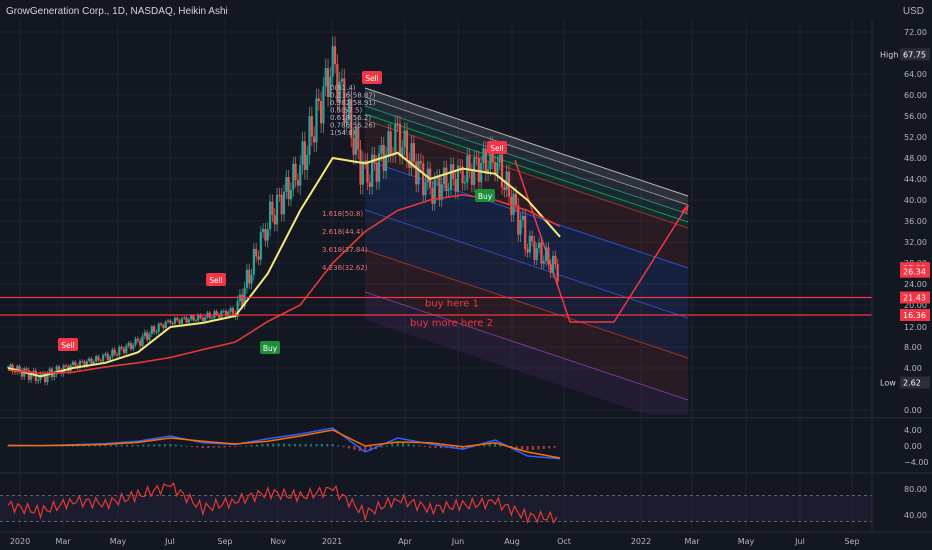 The image size is (932, 550). Describe the element at coordinates (68, 345) in the screenshot. I see `sell-label-text: Sell` at that location.